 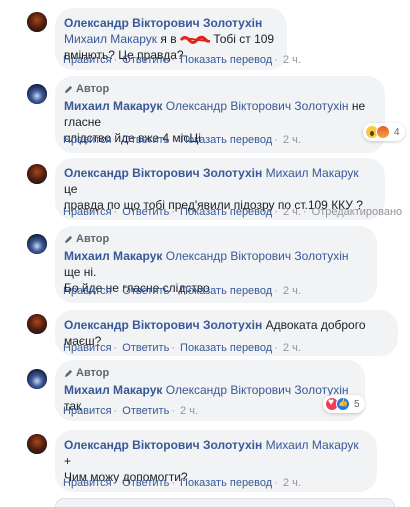 I want to click on like-icon, so click(x=343, y=404).